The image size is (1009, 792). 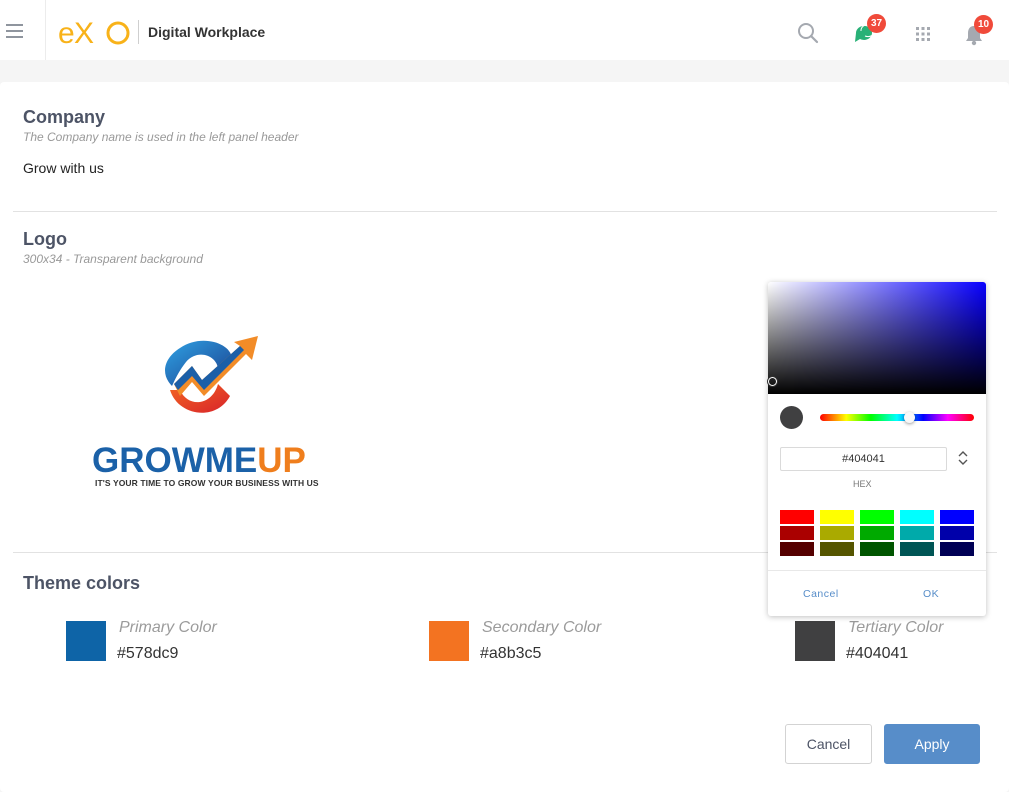 I want to click on hue-slider-thumb, so click(x=909, y=417).